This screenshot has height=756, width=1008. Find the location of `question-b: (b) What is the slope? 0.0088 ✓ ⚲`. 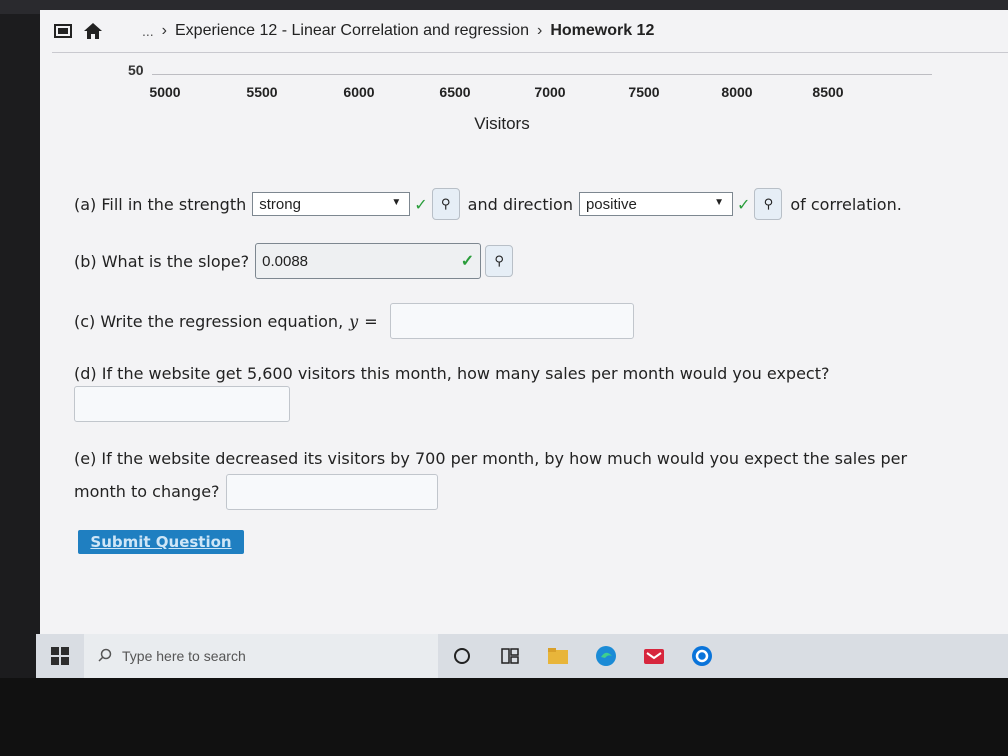

question-b: (b) What is the slope? 0.0088 ✓ ⚲ is located at coordinates (294, 261).